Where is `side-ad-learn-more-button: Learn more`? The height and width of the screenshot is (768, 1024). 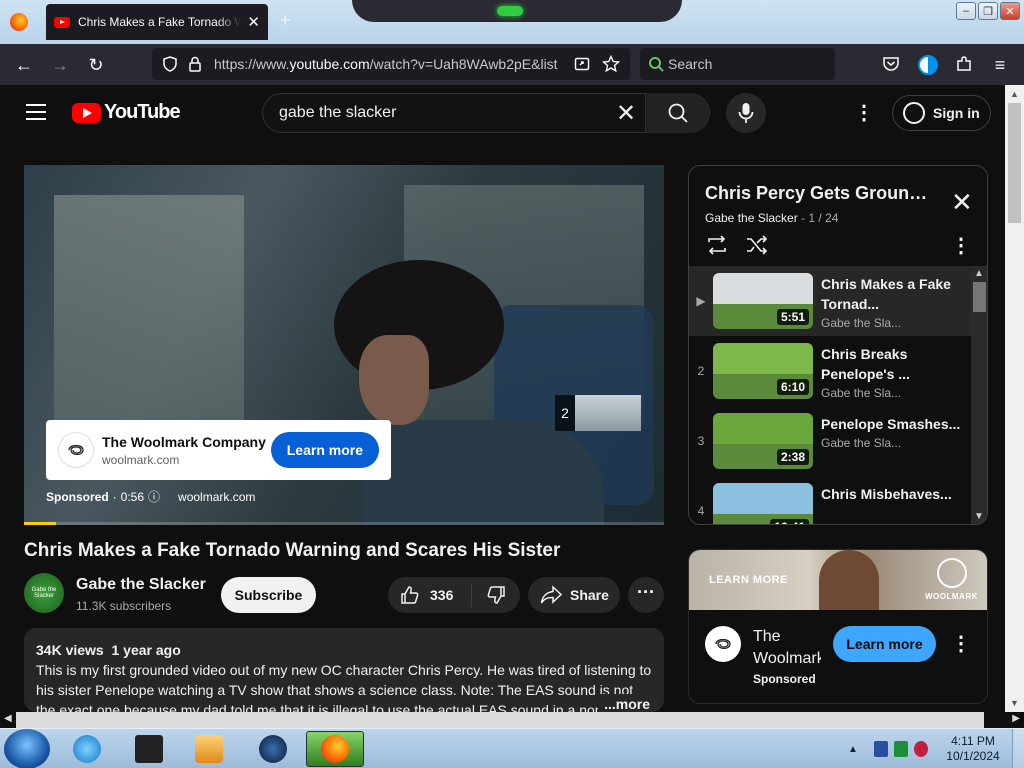 side-ad-learn-more-button: Learn more is located at coordinates (884, 644).